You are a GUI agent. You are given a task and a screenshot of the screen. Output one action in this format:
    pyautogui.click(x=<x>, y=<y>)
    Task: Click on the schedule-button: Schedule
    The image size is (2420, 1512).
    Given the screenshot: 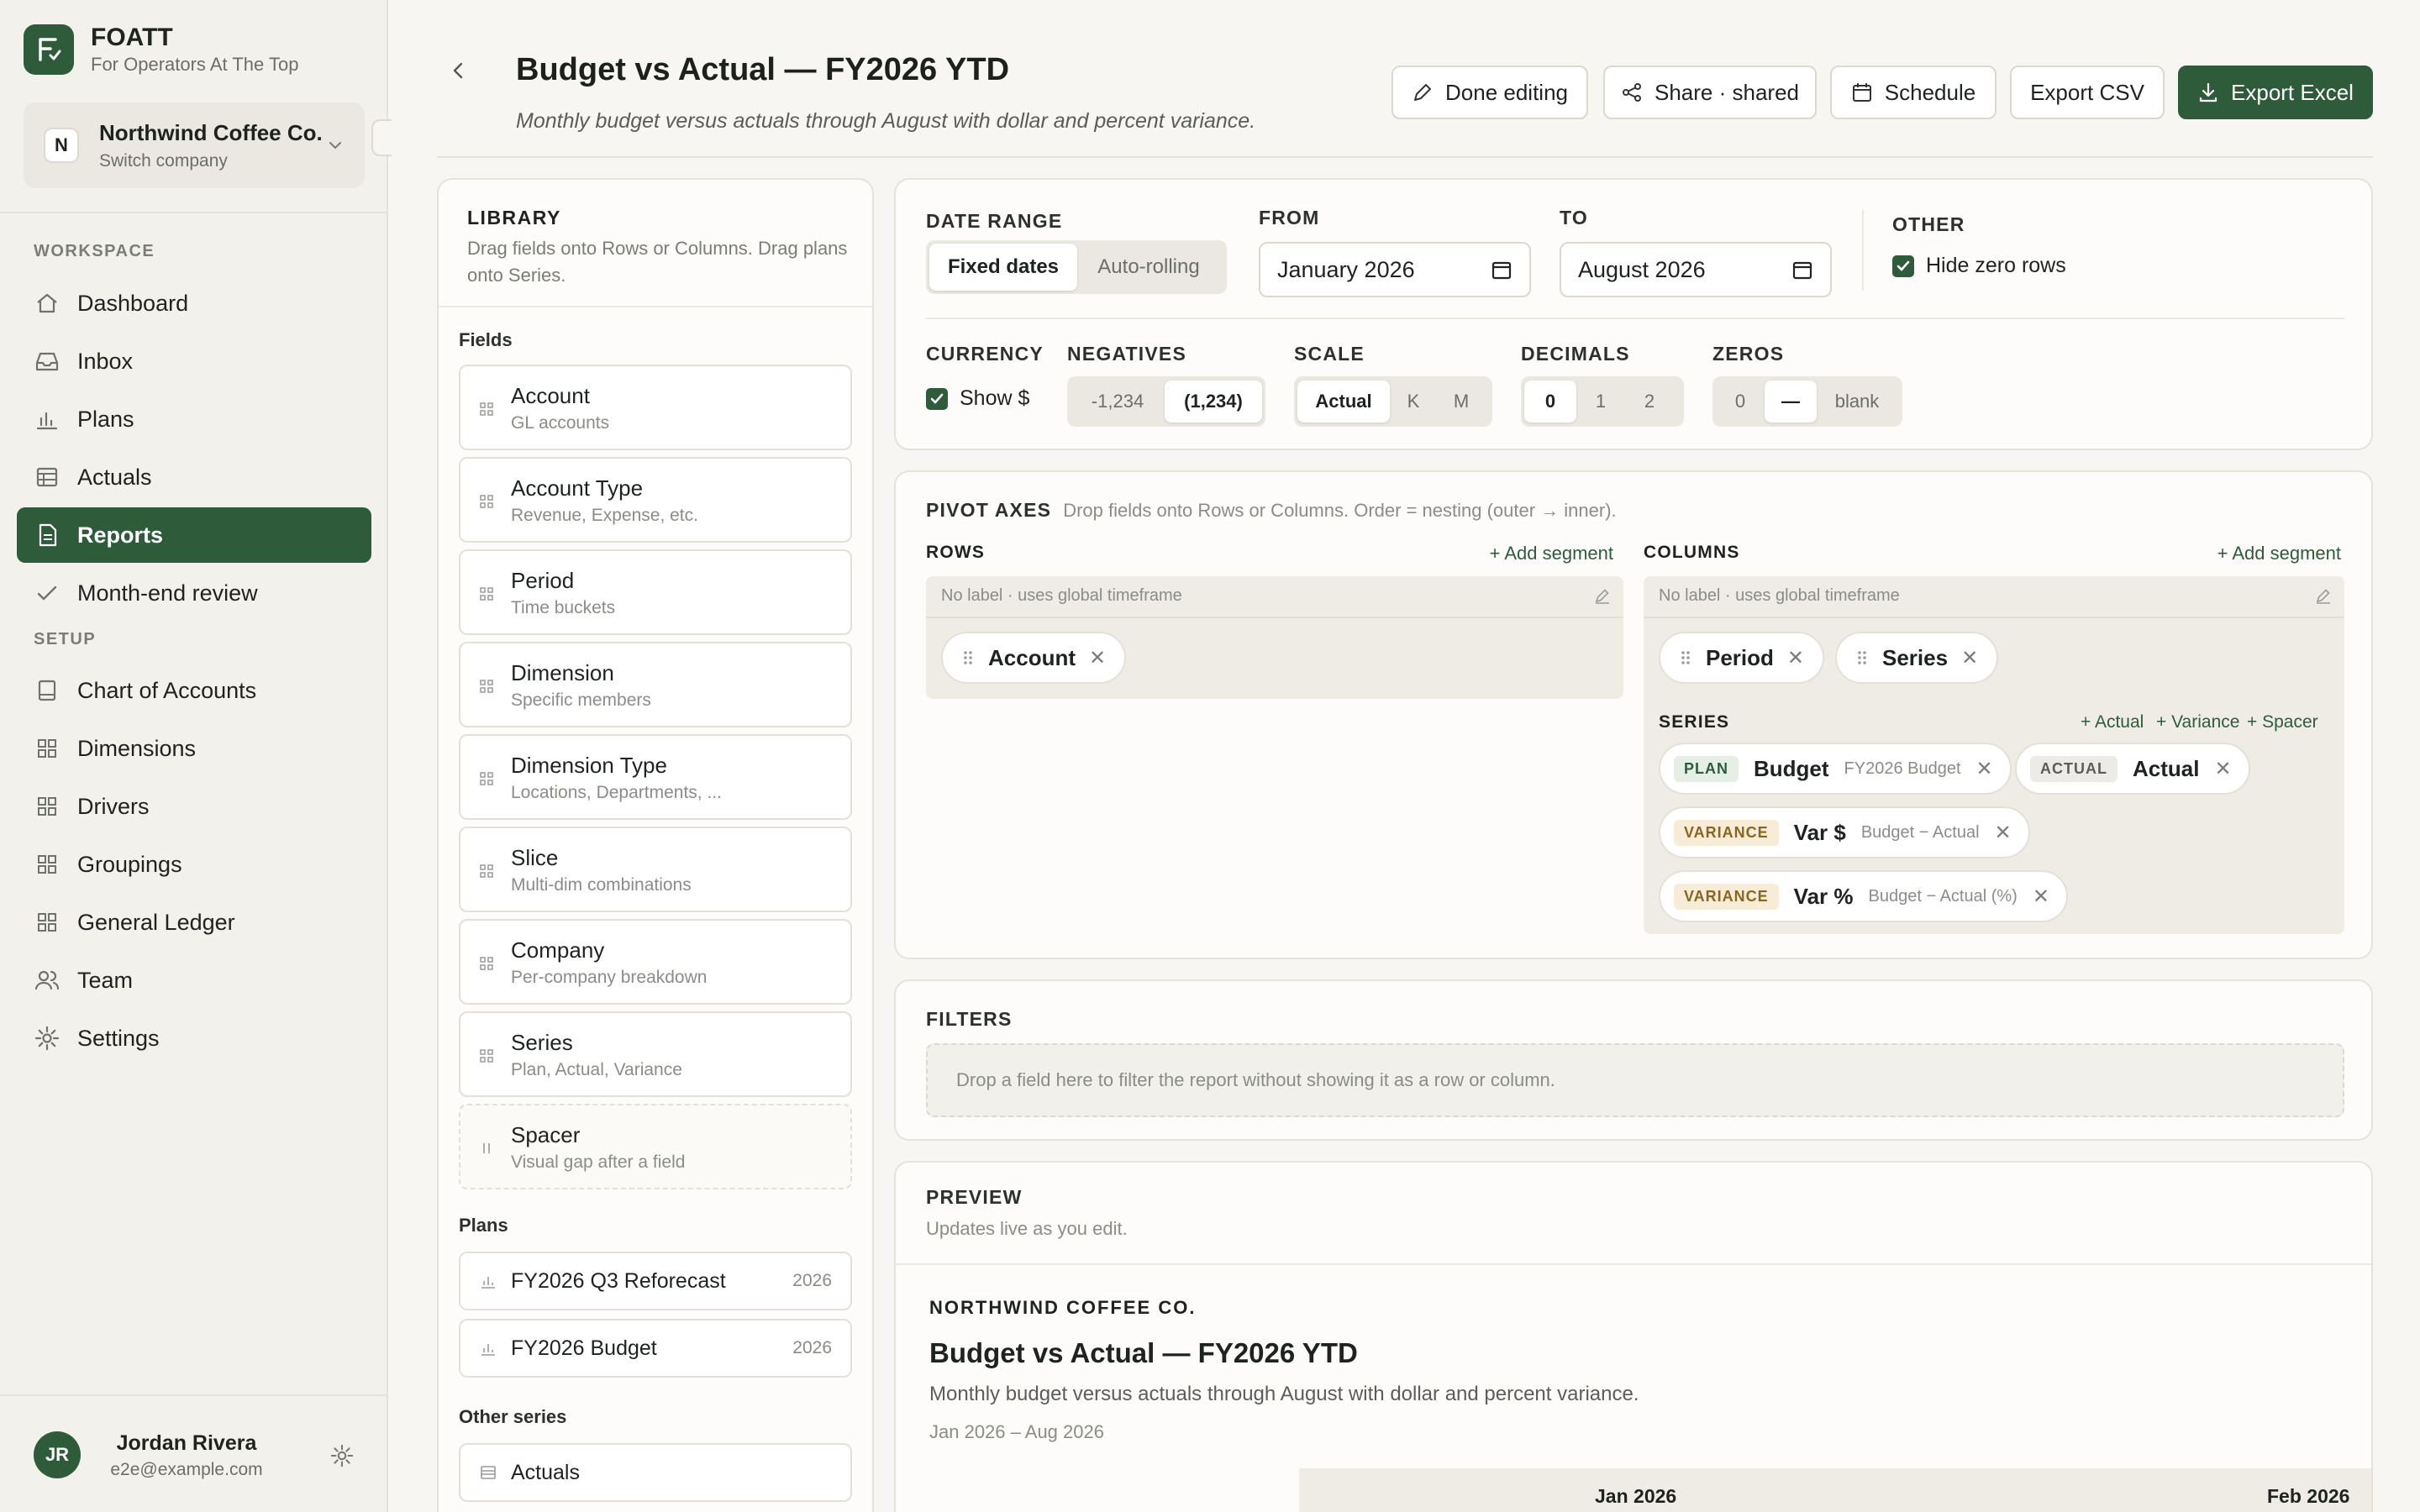 What is the action you would take?
    pyautogui.click(x=1913, y=92)
    